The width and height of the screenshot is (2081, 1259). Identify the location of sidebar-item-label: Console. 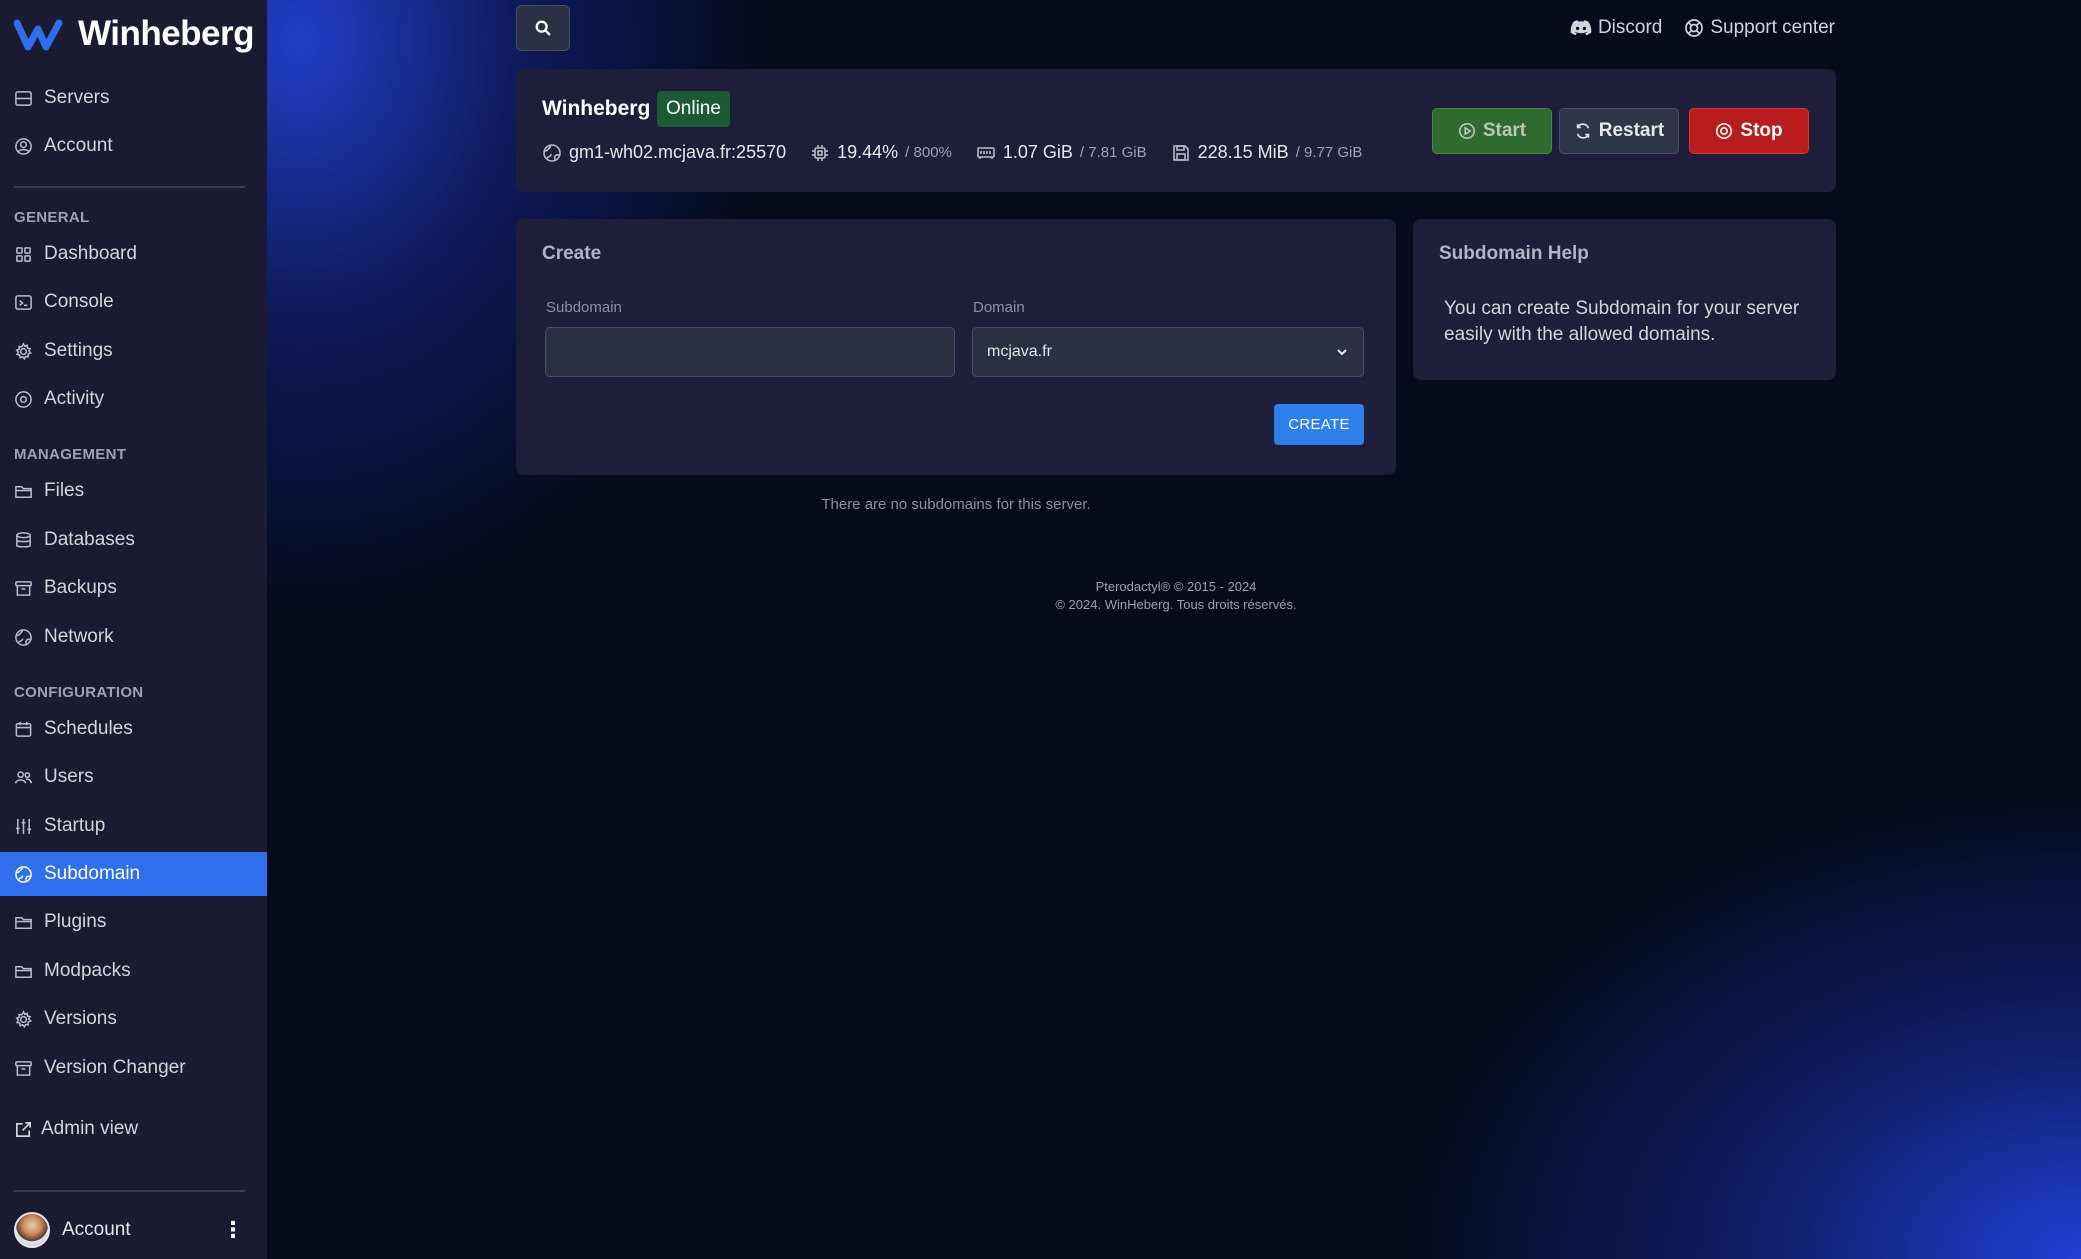
(79, 301).